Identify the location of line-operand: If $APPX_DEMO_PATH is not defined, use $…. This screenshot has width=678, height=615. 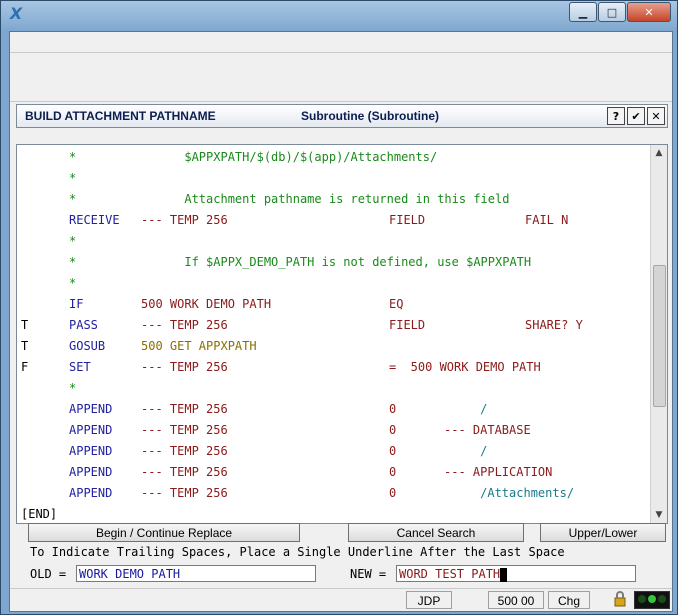
(336, 262).